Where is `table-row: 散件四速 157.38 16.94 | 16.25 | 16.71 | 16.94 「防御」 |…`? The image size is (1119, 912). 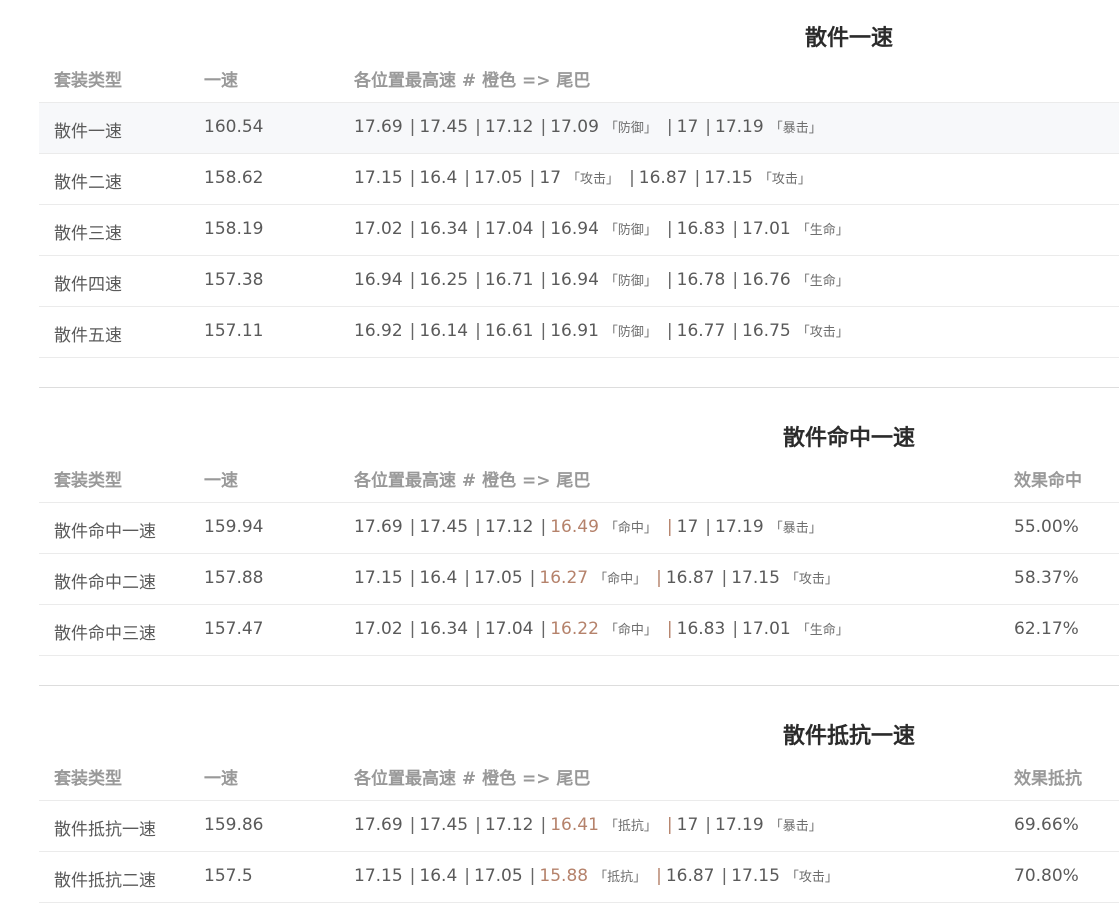
table-row: 散件四速 157.38 16.94 | 16.25 | 16.71 | 16.94 「防御」 |… is located at coordinates (579, 281).